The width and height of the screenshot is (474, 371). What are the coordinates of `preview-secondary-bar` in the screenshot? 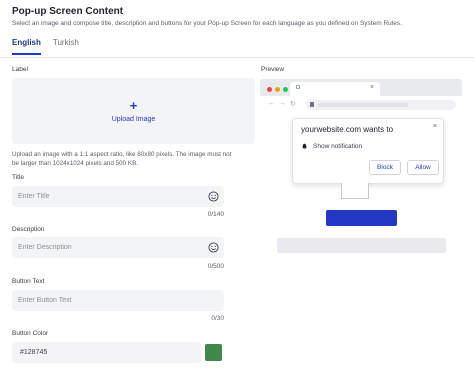 It's located at (361, 245).